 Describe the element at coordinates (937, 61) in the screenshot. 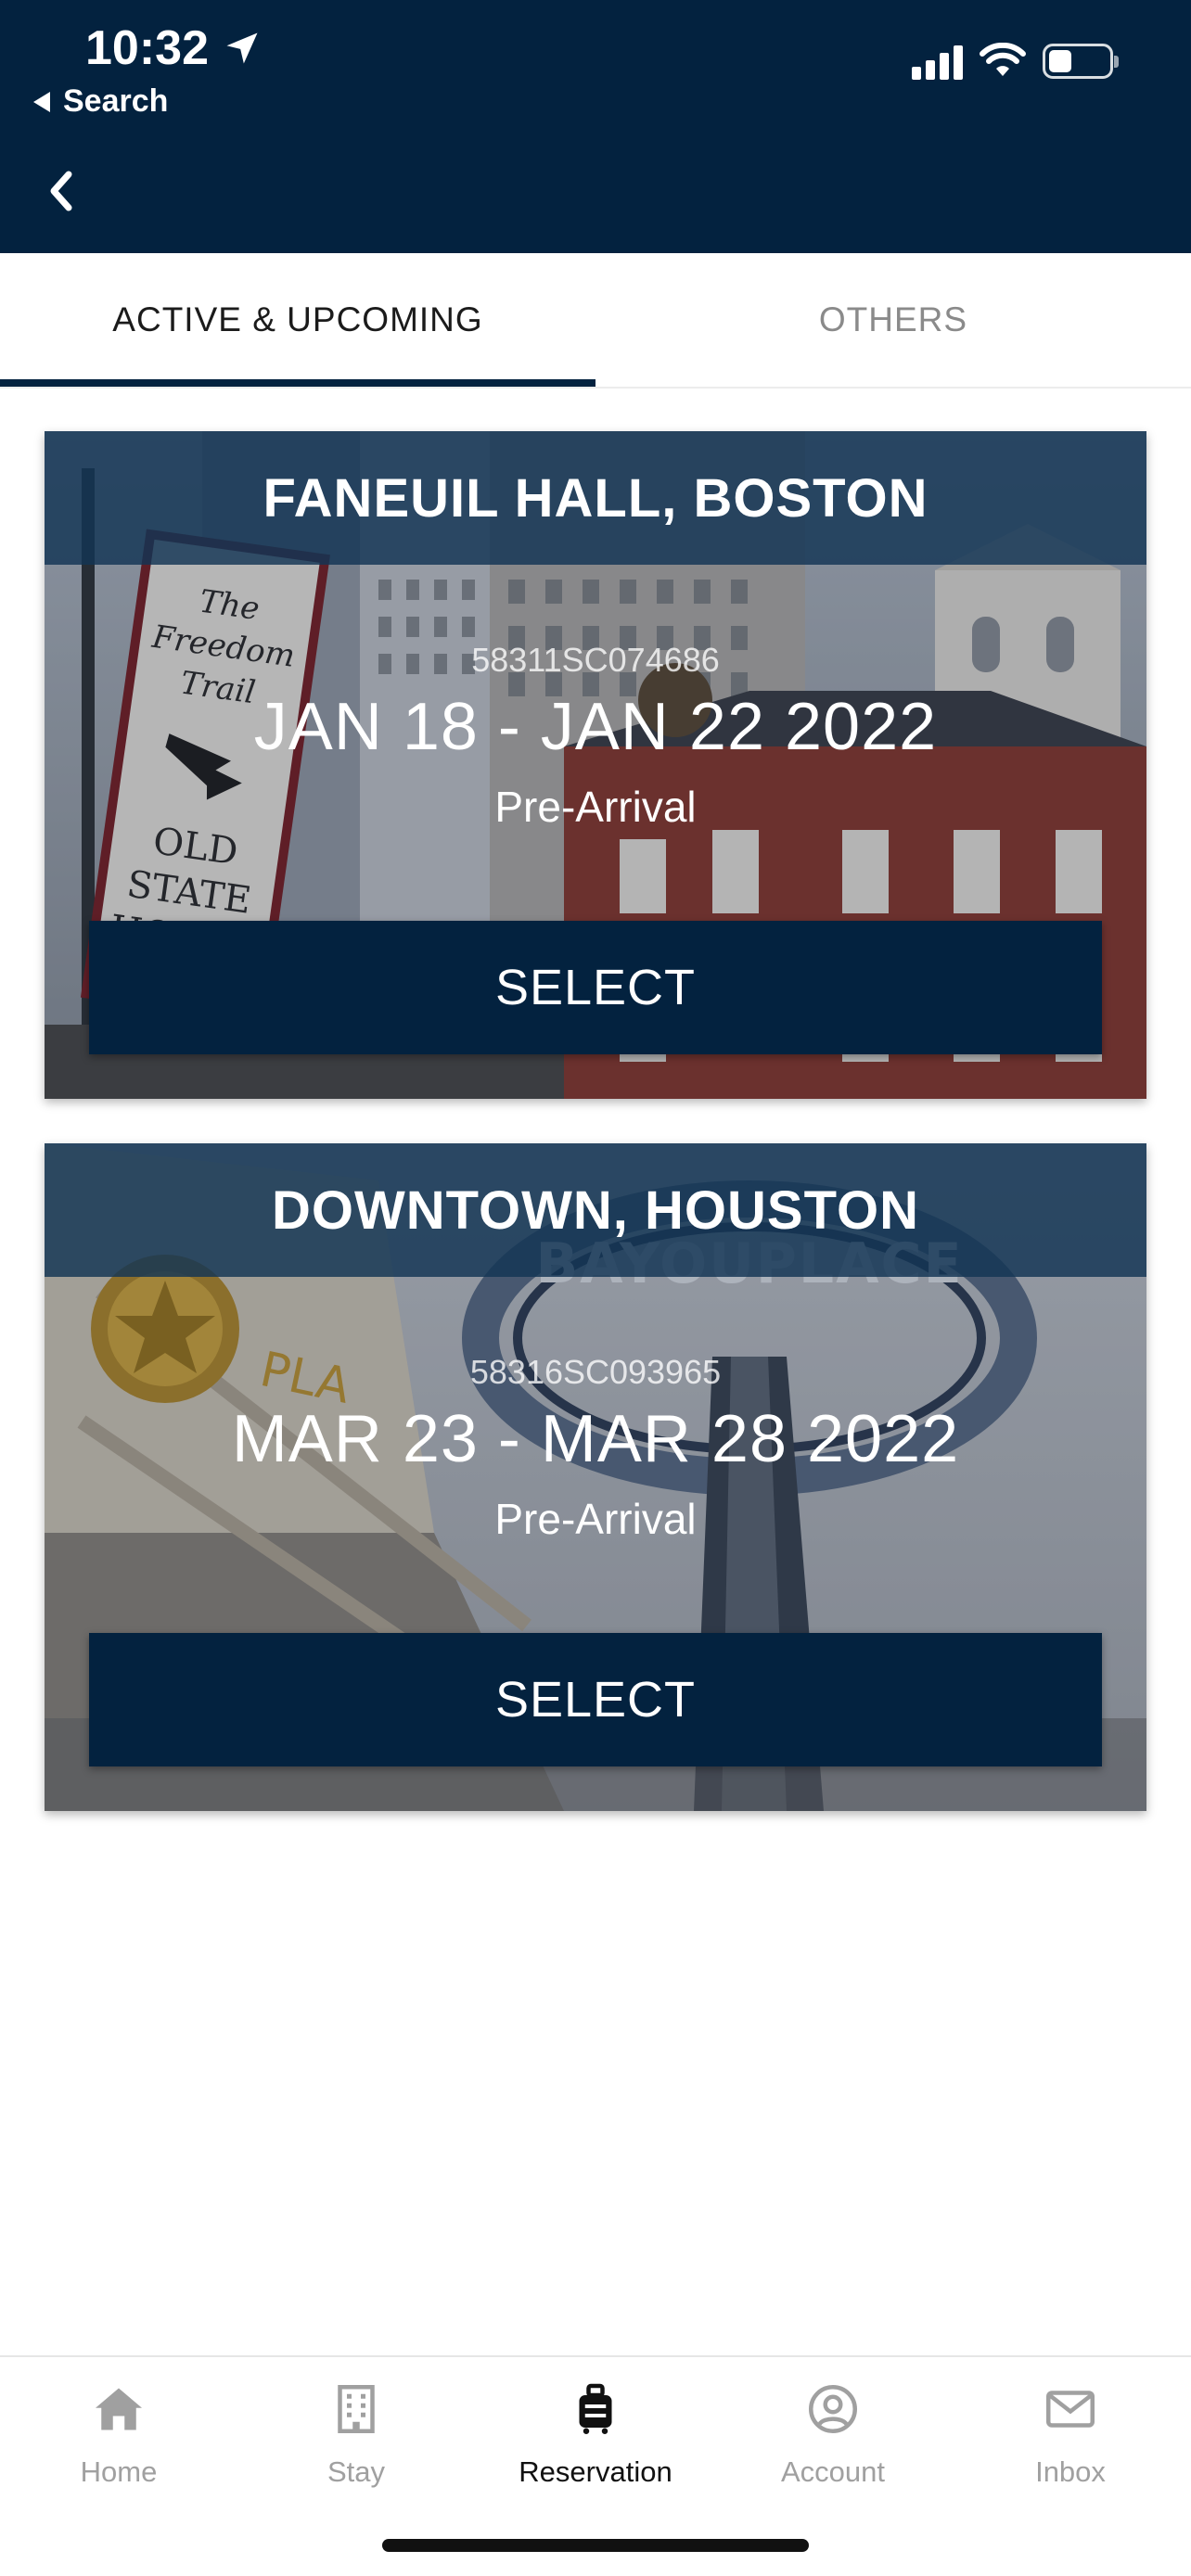

I see `cellular-signal-icon` at that location.